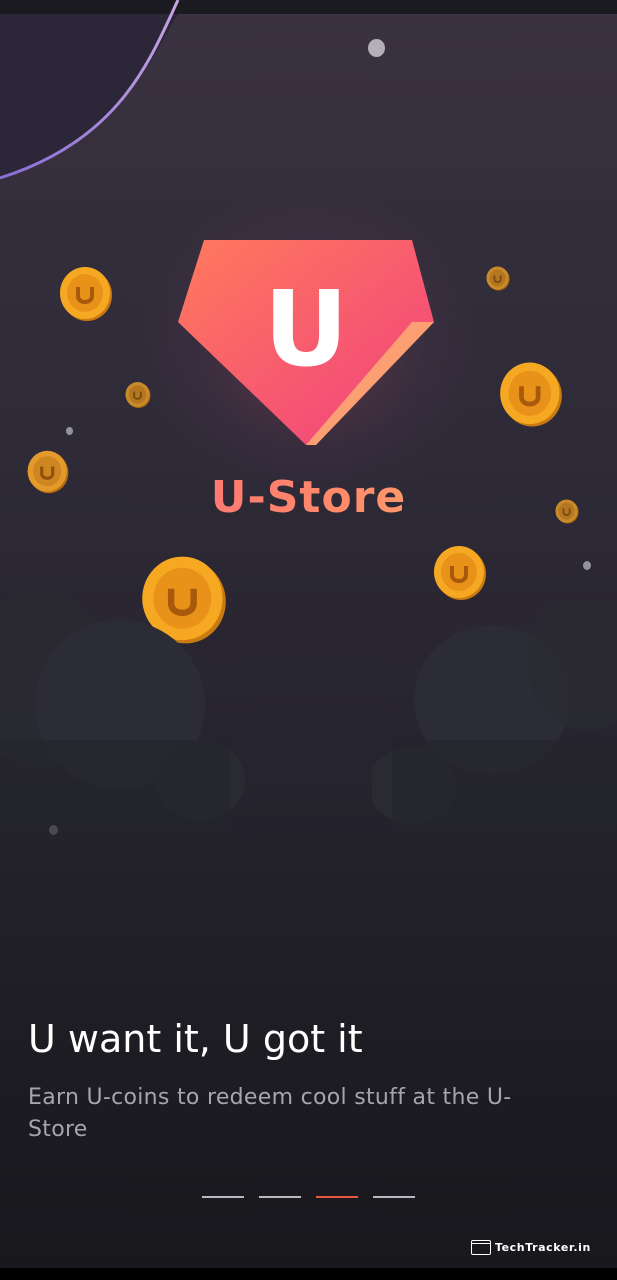 The width and height of the screenshot is (617, 1280). Describe the element at coordinates (306, 329) in the screenshot. I see `logo-letter: U` at that location.